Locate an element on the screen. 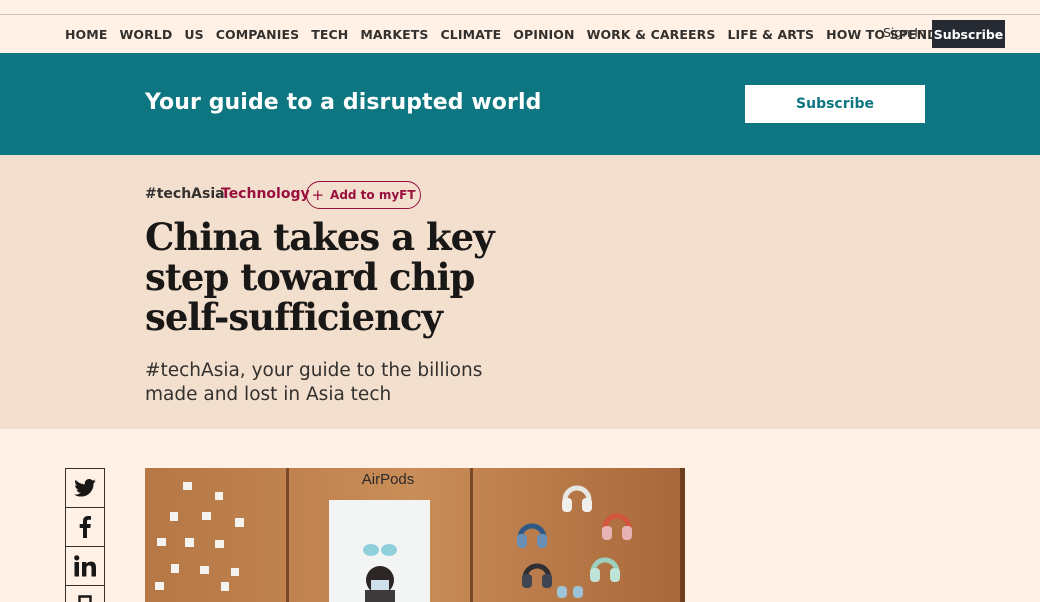  add-to-myft-button: + Add to myFT is located at coordinates (363, 195).